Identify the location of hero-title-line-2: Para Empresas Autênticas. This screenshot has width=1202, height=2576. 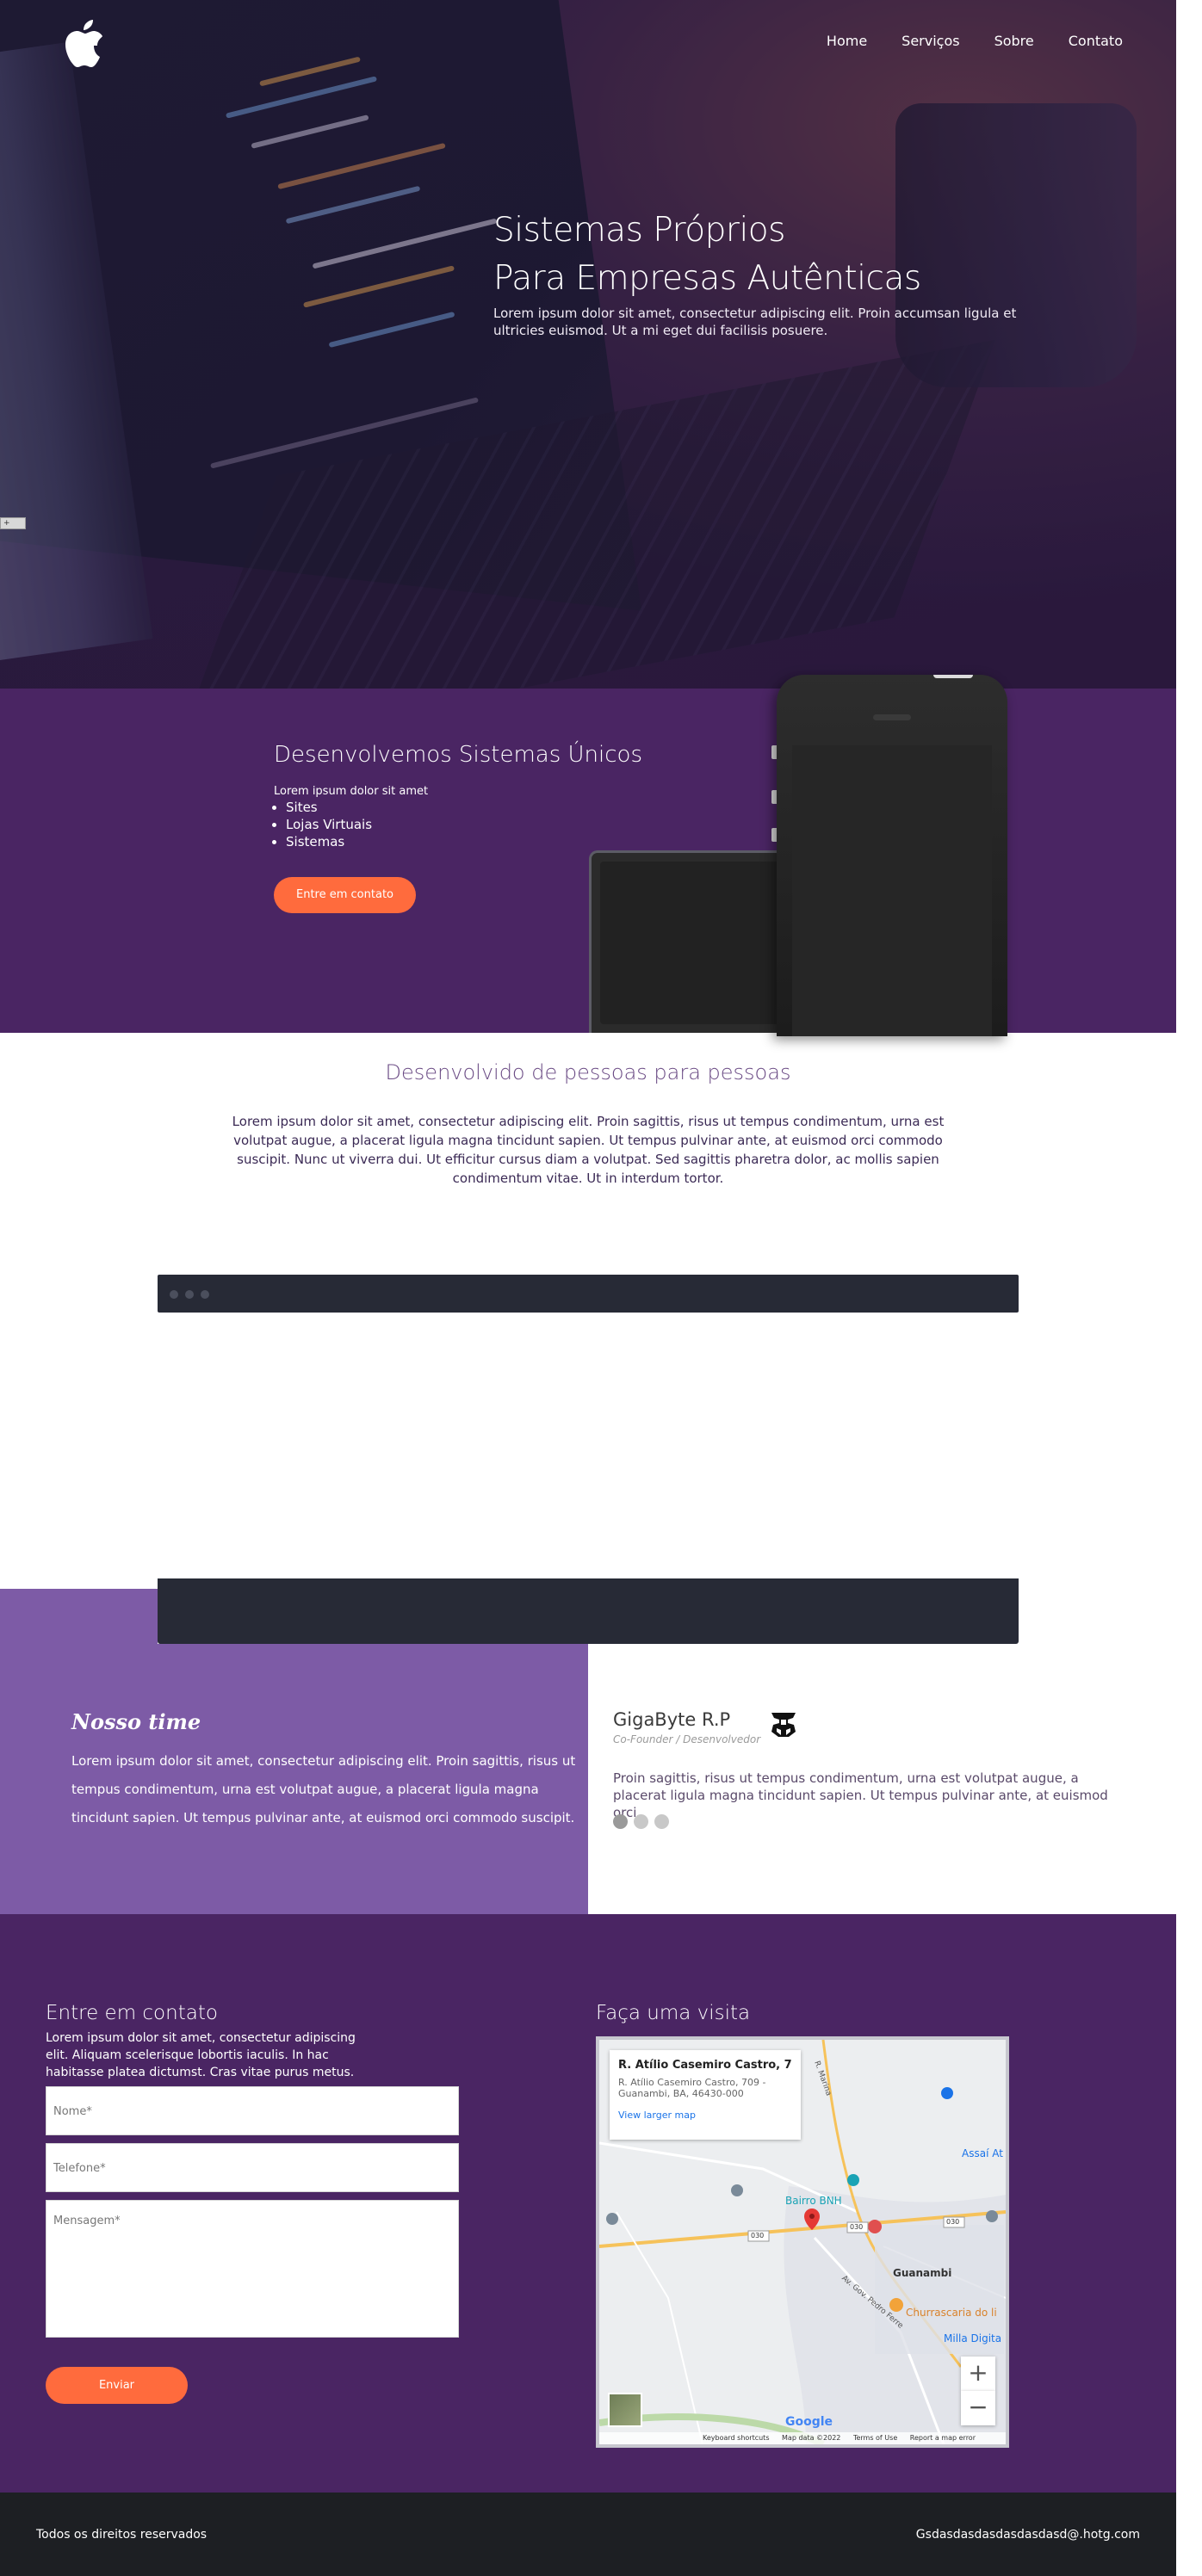
(707, 278).